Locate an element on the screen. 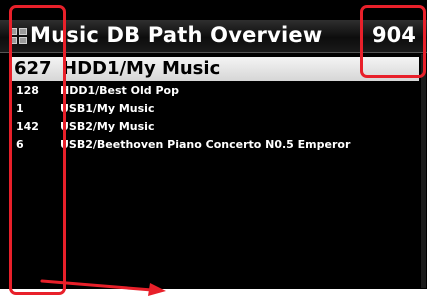  selected-path-label: HDD1/My Music is located at coordinates (141, 68).